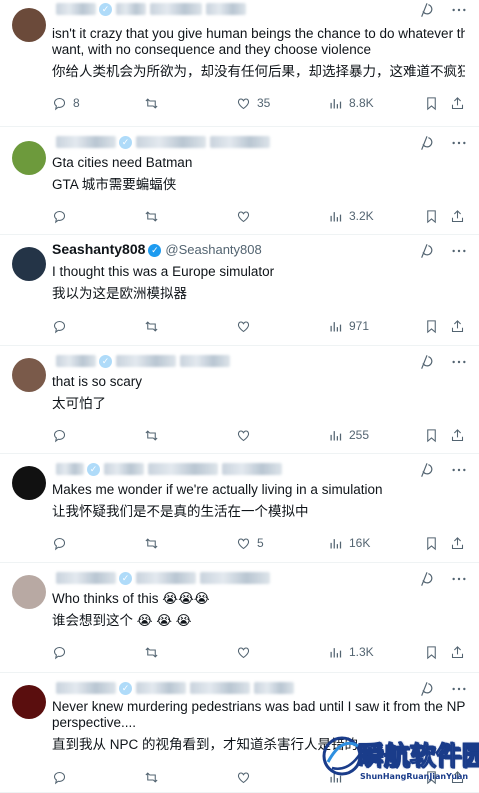 Image resolution: width=479 pixels, height=793 pixels. Describe the element at coordinates (348, 435) in the screenshot. I see `views-button: 255` at that location.